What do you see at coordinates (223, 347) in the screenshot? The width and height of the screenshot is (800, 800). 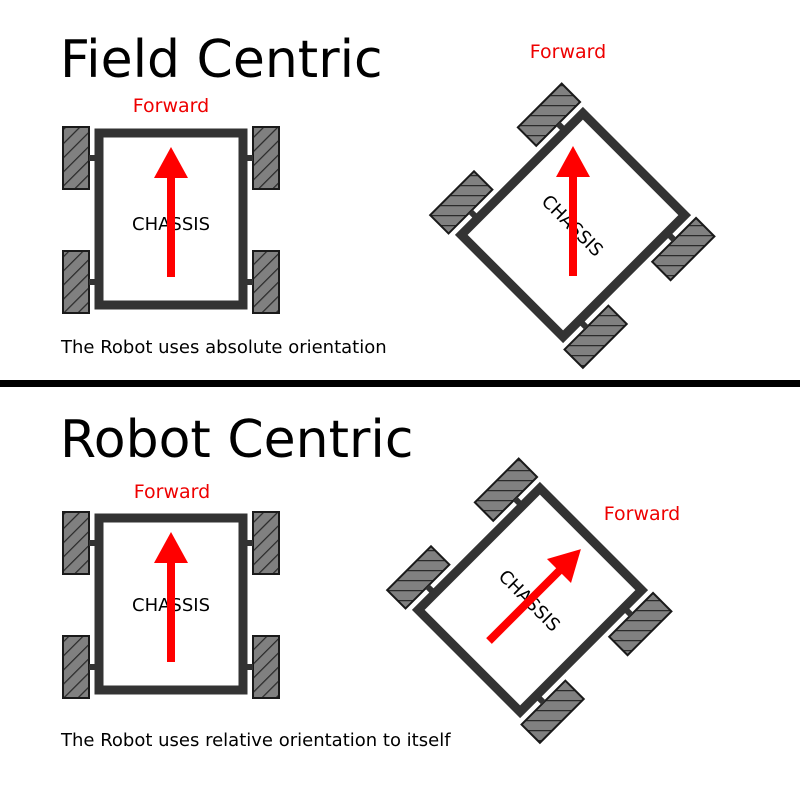 I see `field-centric-caption: The Robot uses absolute orientation` at bounding box center [223, 347].